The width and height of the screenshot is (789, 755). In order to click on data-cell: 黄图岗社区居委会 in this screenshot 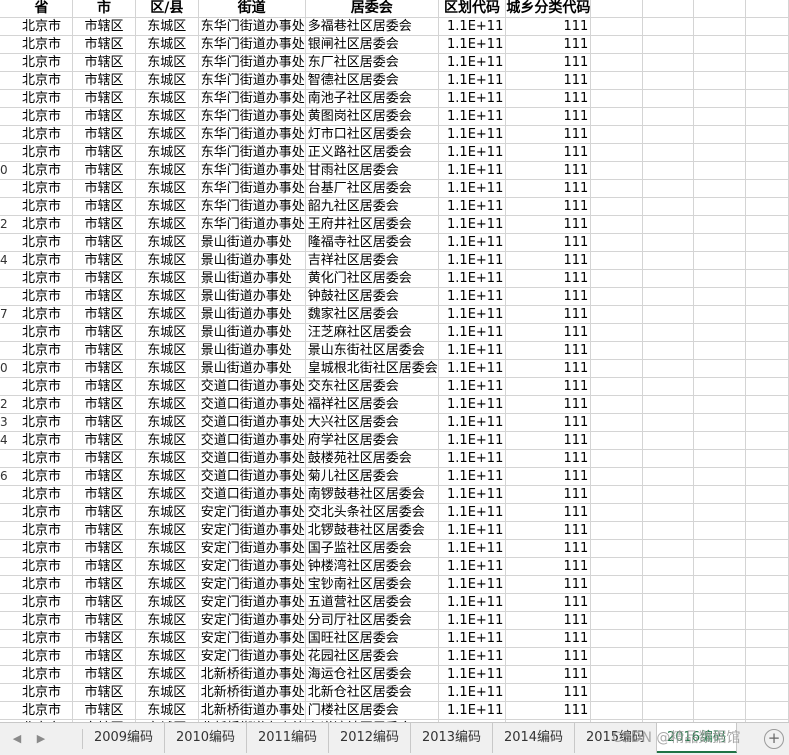, I will do `click(372, 116)`.